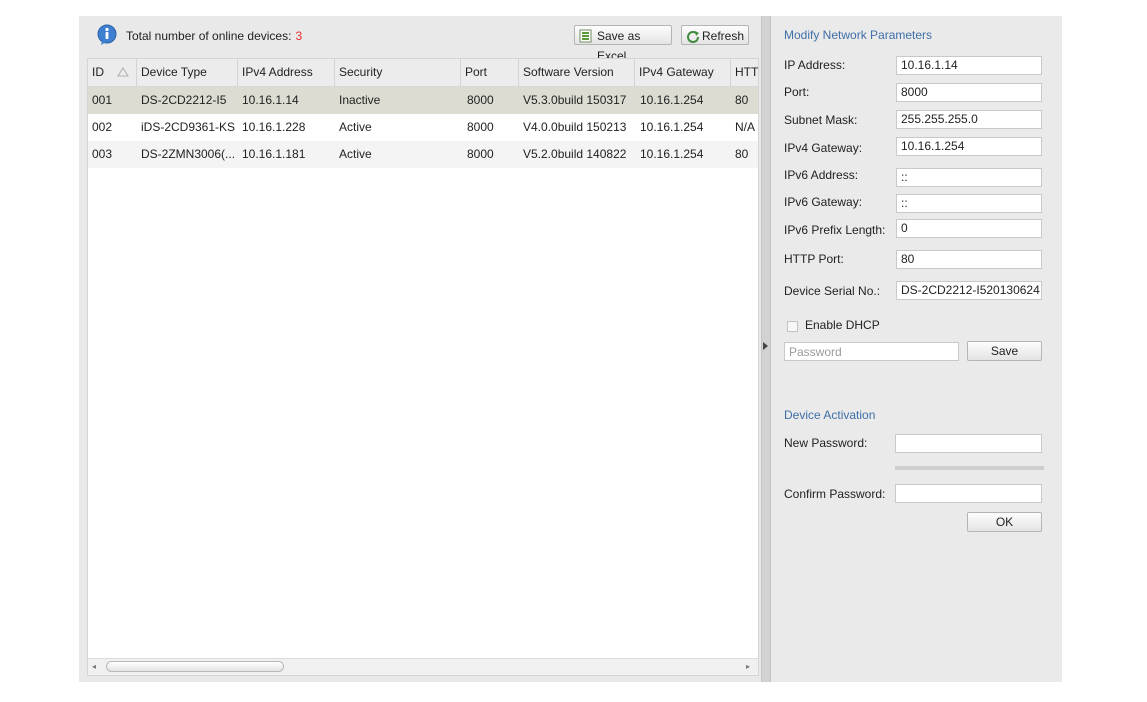 The width and height of the screenshot is (1147, 702). Describe the element at coordinates (969, 290) in the screenshot. I see `device-serial-field: DS-2CD2212-I520130624` at that location.